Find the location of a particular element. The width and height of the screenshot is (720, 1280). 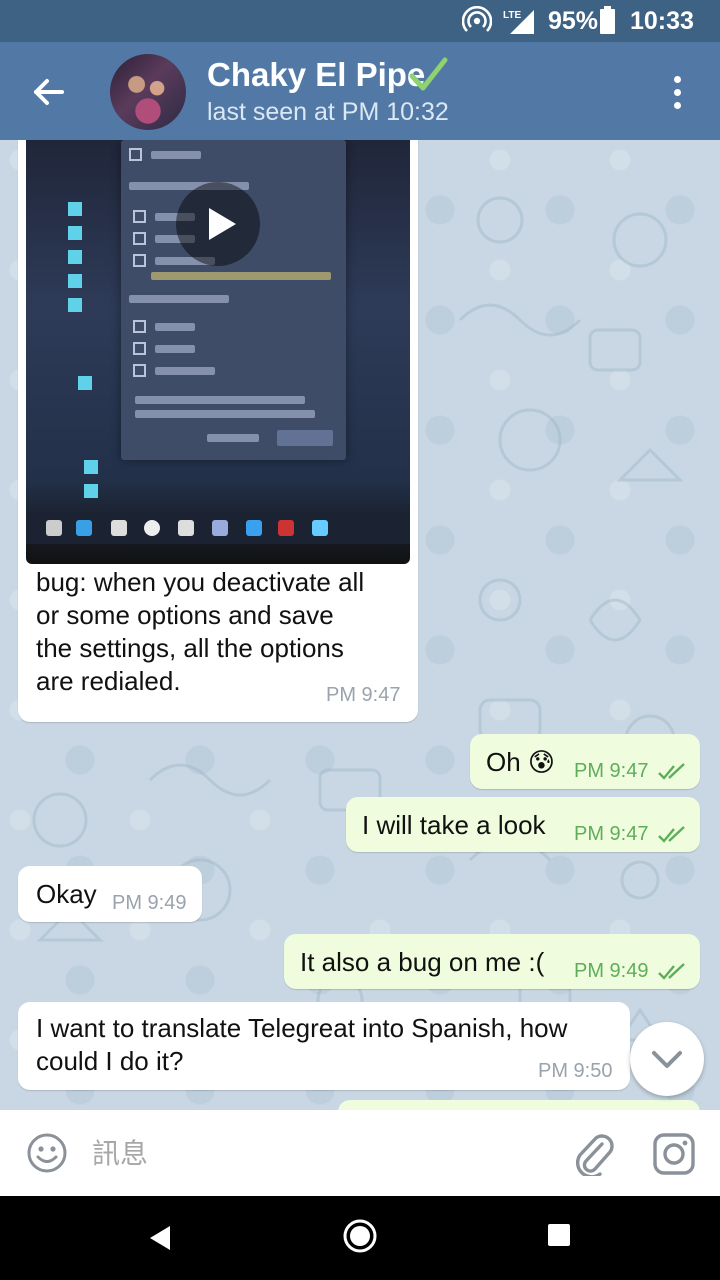

chat-header: Chaky El Pipe last seen at PM 10:32 is located at coordinates (360, 91).